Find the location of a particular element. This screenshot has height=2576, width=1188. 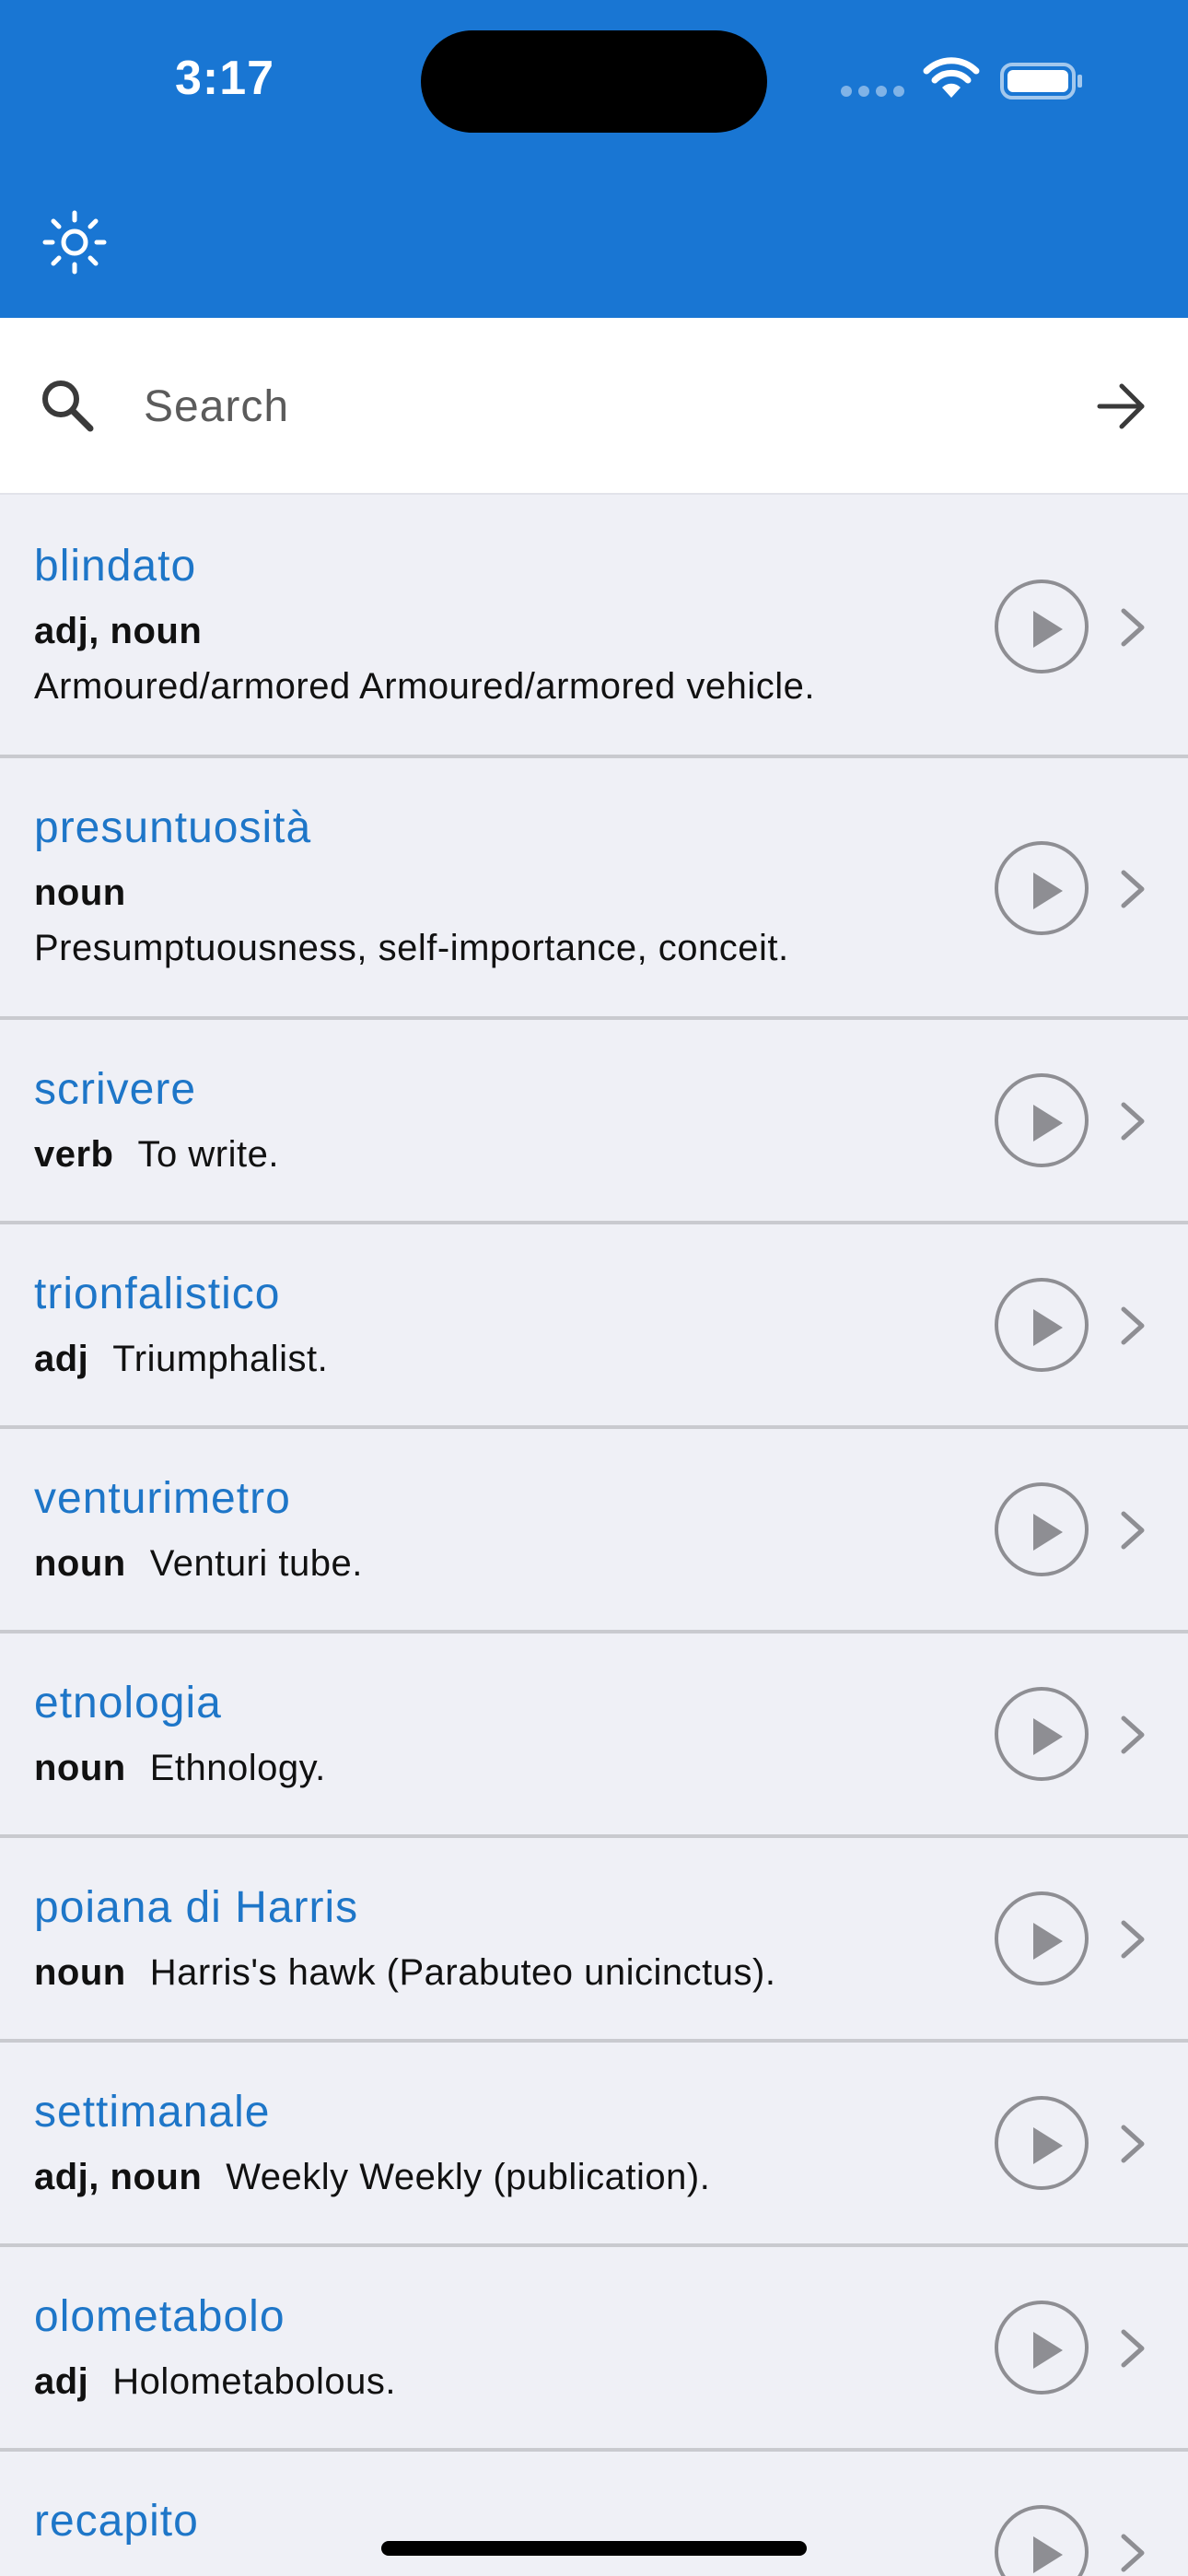

search-input is located at coordinates (595, 406).